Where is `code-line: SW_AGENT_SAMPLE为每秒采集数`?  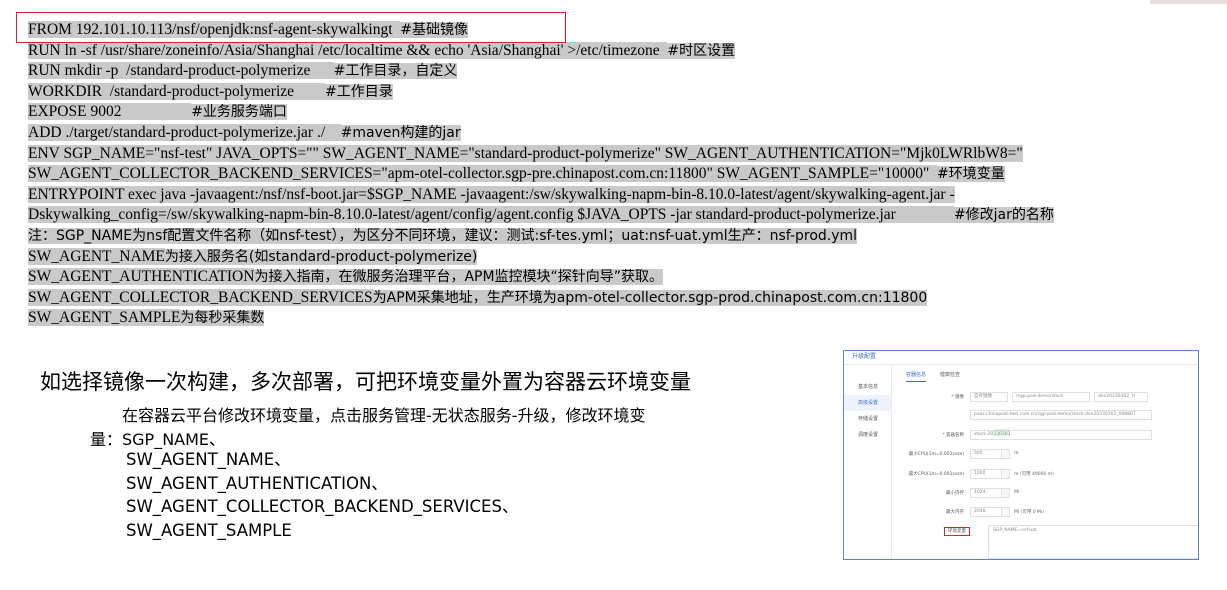 code-line: SW_AGENT_SAMPLE为每秒采集数 is located at coordinates (541, 318).